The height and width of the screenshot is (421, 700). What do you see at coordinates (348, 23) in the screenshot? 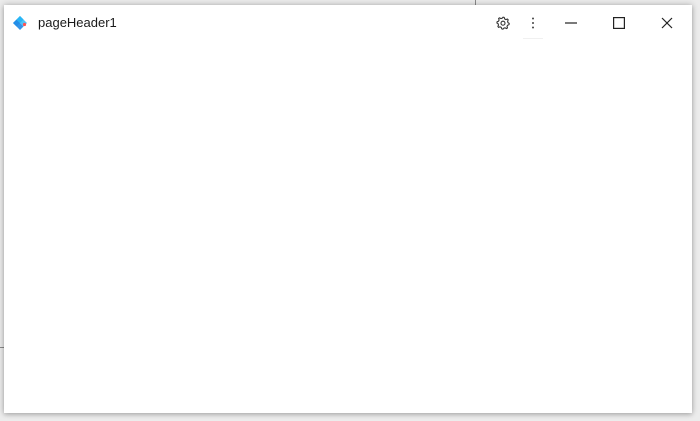
I see `title-bar: pageHeader1` at bounding box center [348, 23].